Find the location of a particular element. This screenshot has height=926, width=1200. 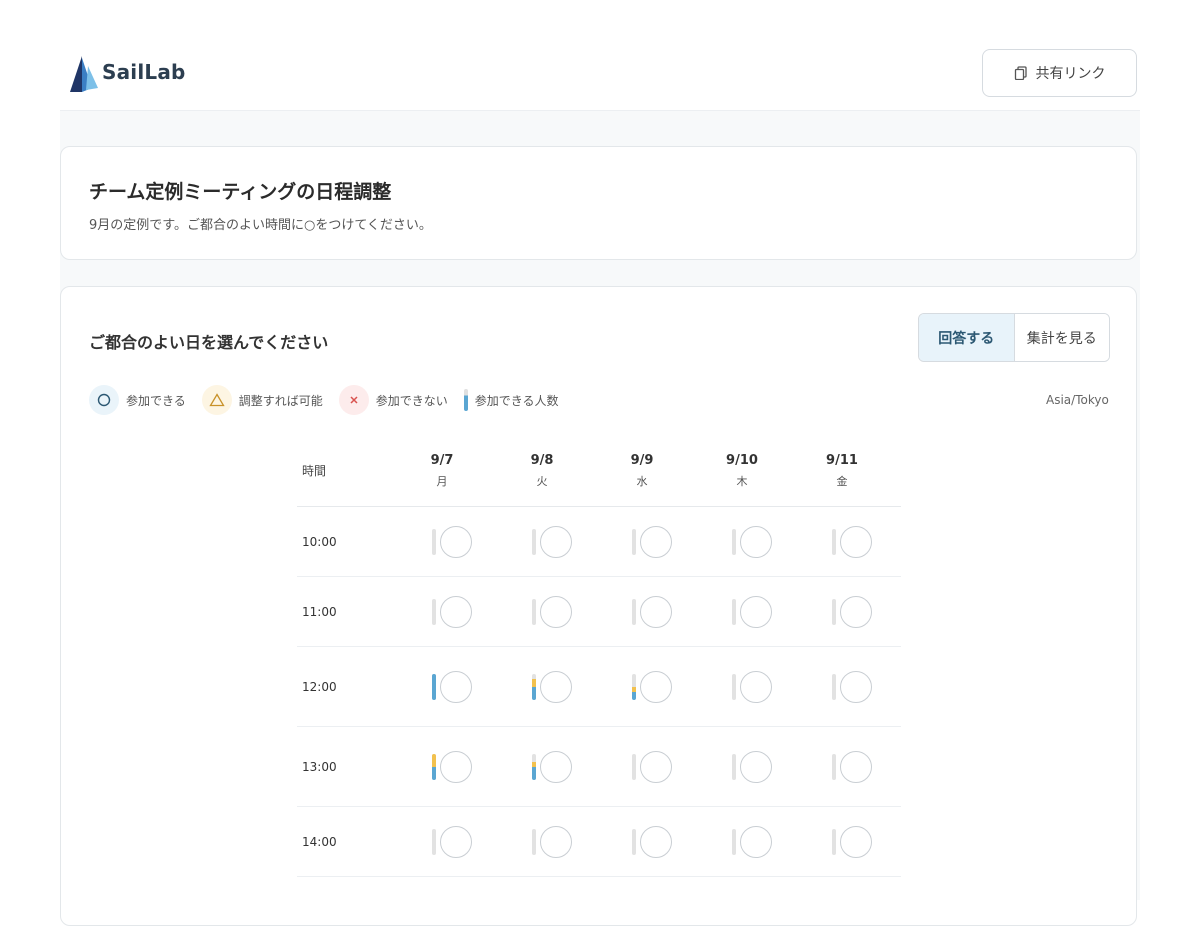

day-date: 9/11 is located at coordinates (842, 460).